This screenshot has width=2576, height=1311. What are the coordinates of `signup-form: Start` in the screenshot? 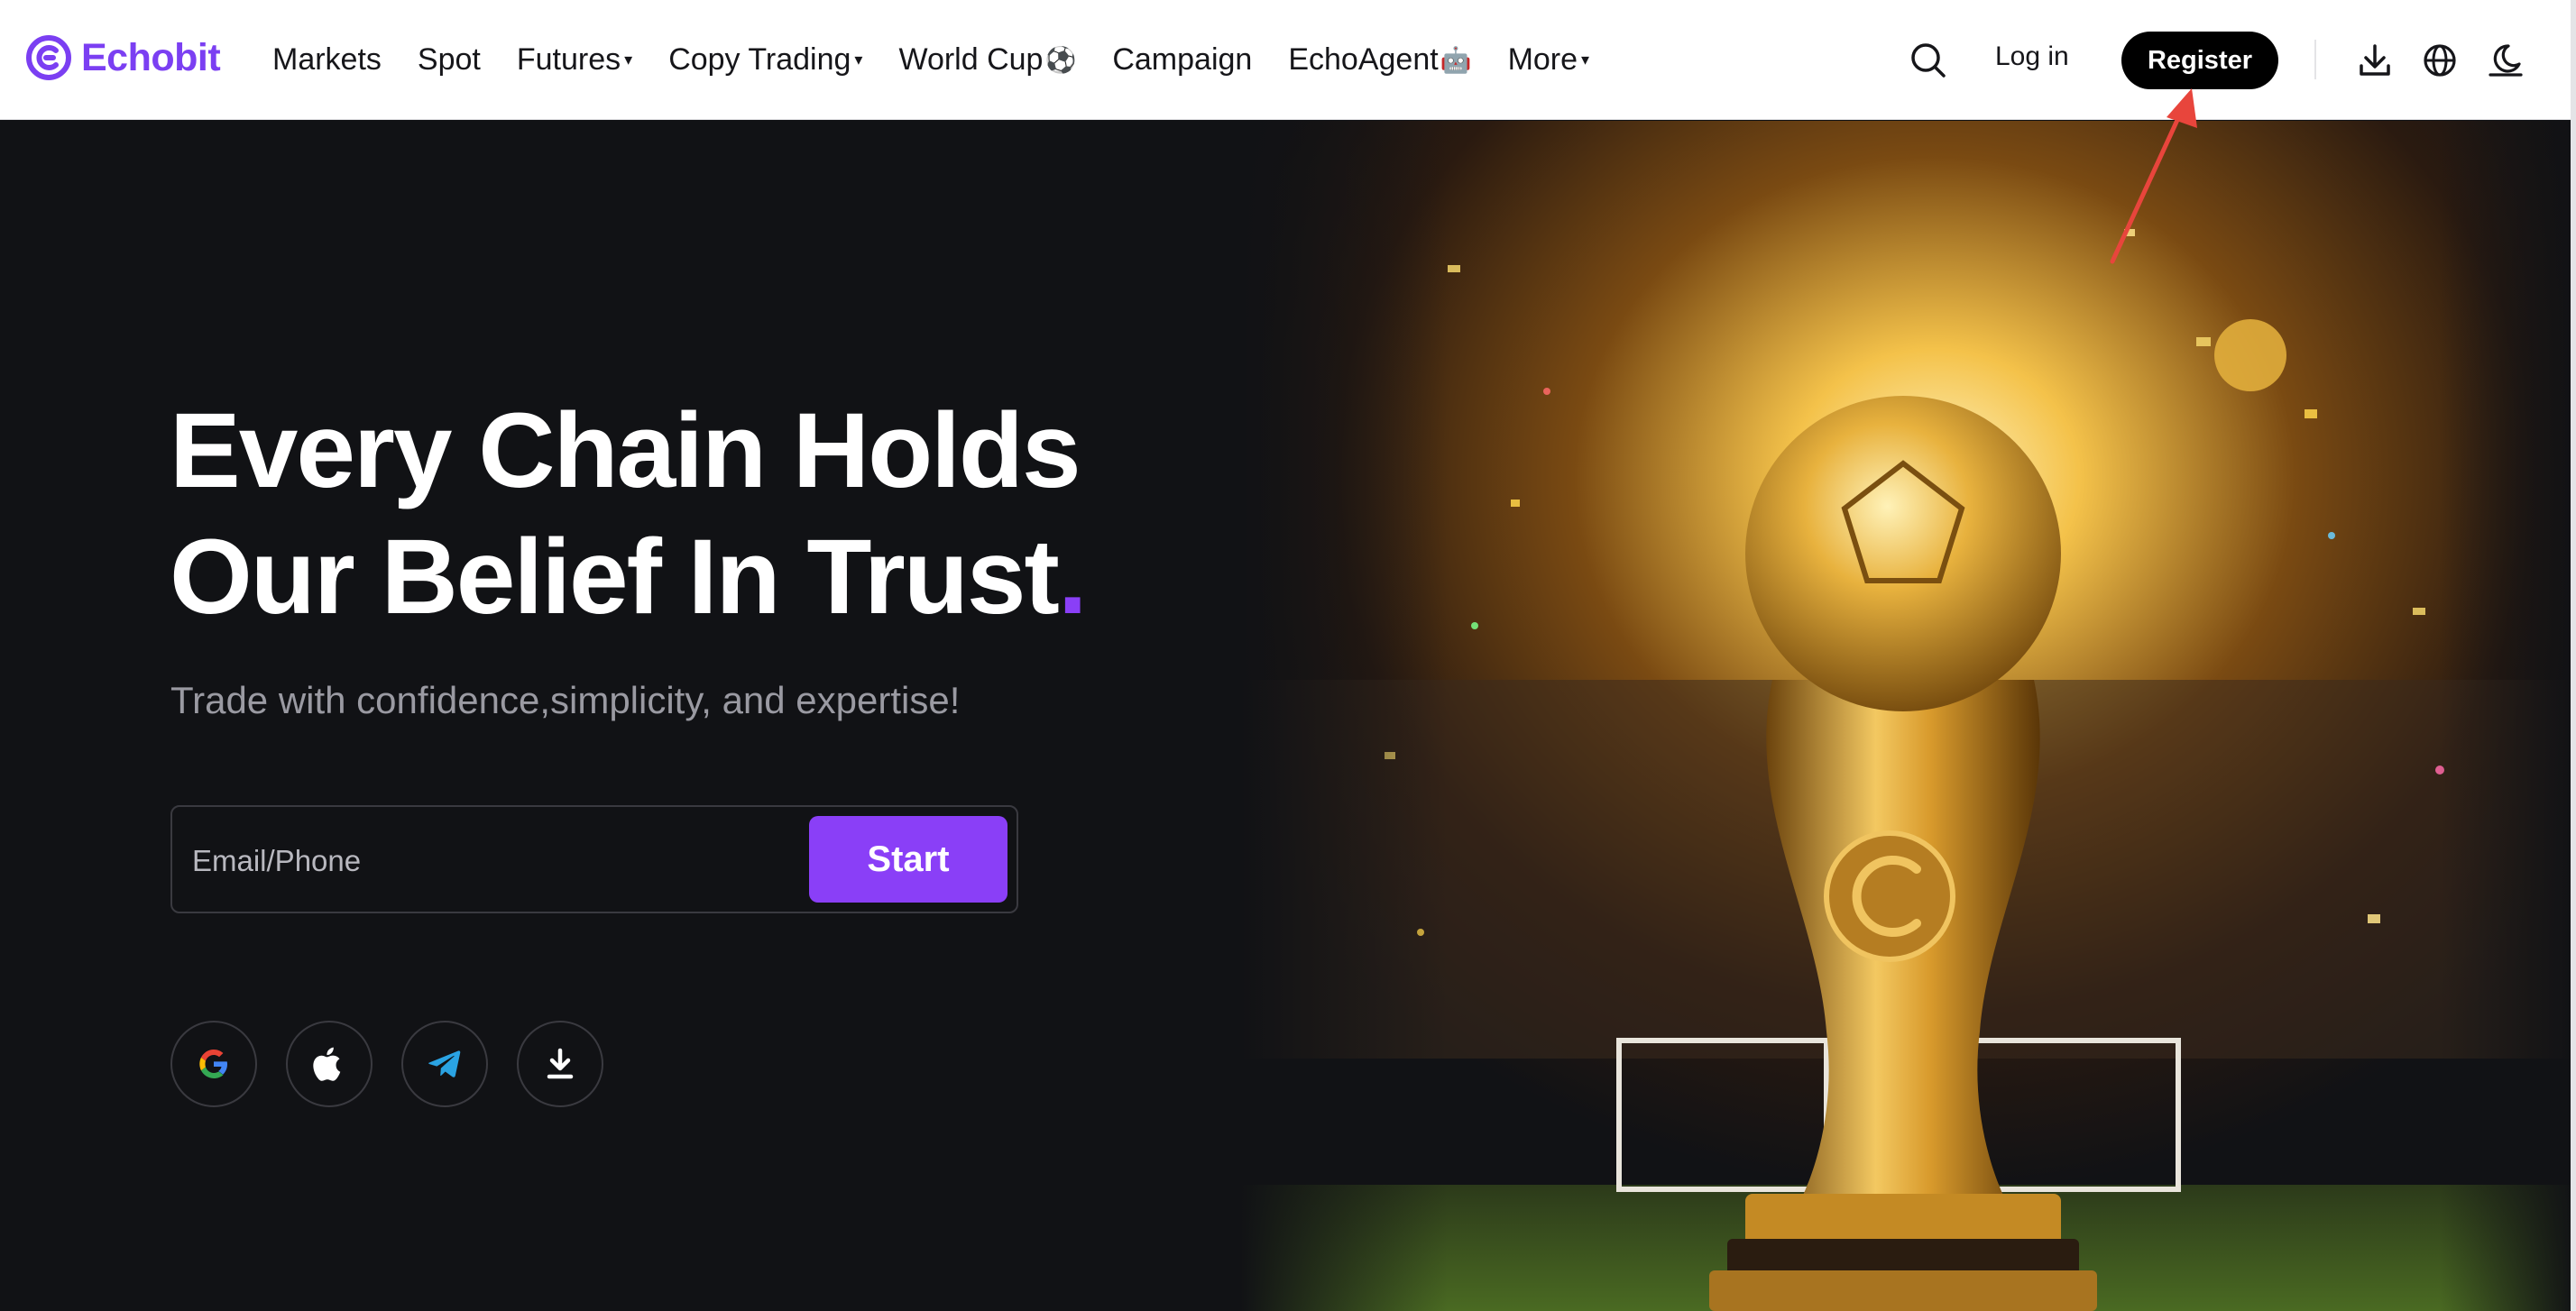 It's located at (594, 859).